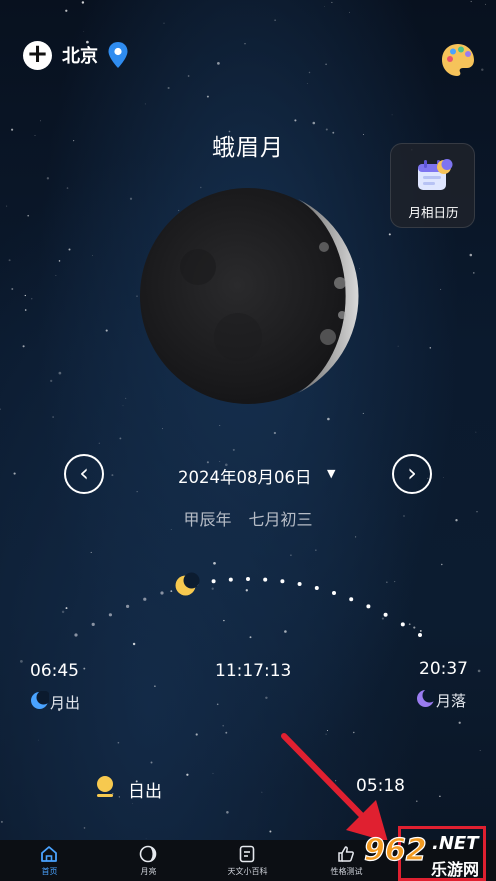 The image size is (496, 881). I want to click on encyclopedia-icon, so click(247, 854).